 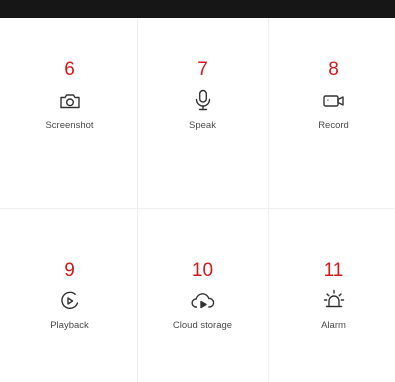 What do you see at coordinates (202, 325) in the screenshot?
I see `cloud-storage-label: Cloud storage` at bounding box center [202, 325].